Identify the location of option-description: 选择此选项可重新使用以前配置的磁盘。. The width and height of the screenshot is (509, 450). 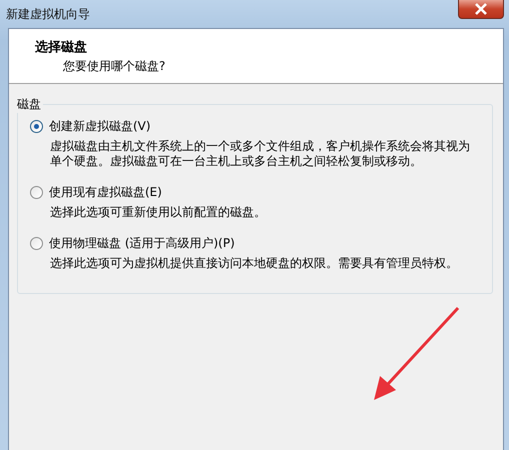
(158, 212).